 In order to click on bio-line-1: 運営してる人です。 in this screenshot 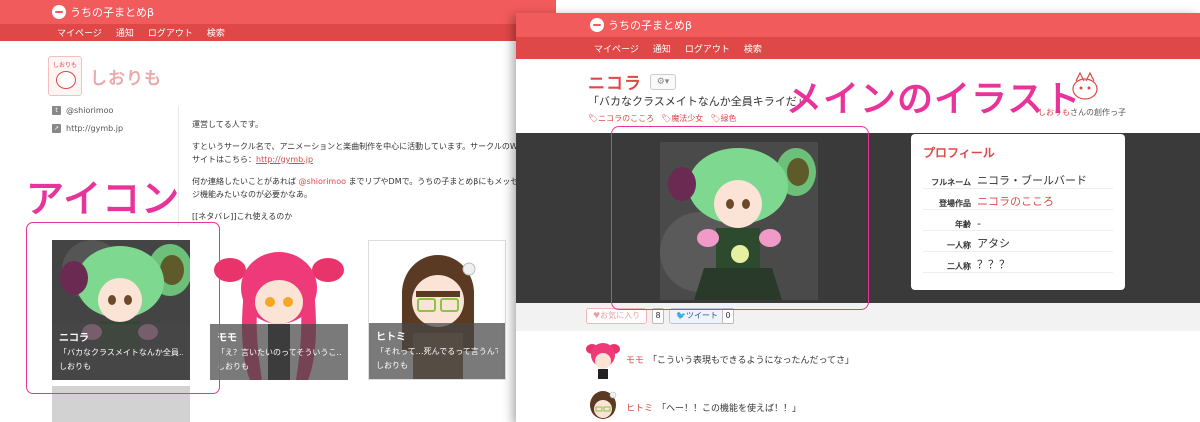, I will do `click(227, 124)`.